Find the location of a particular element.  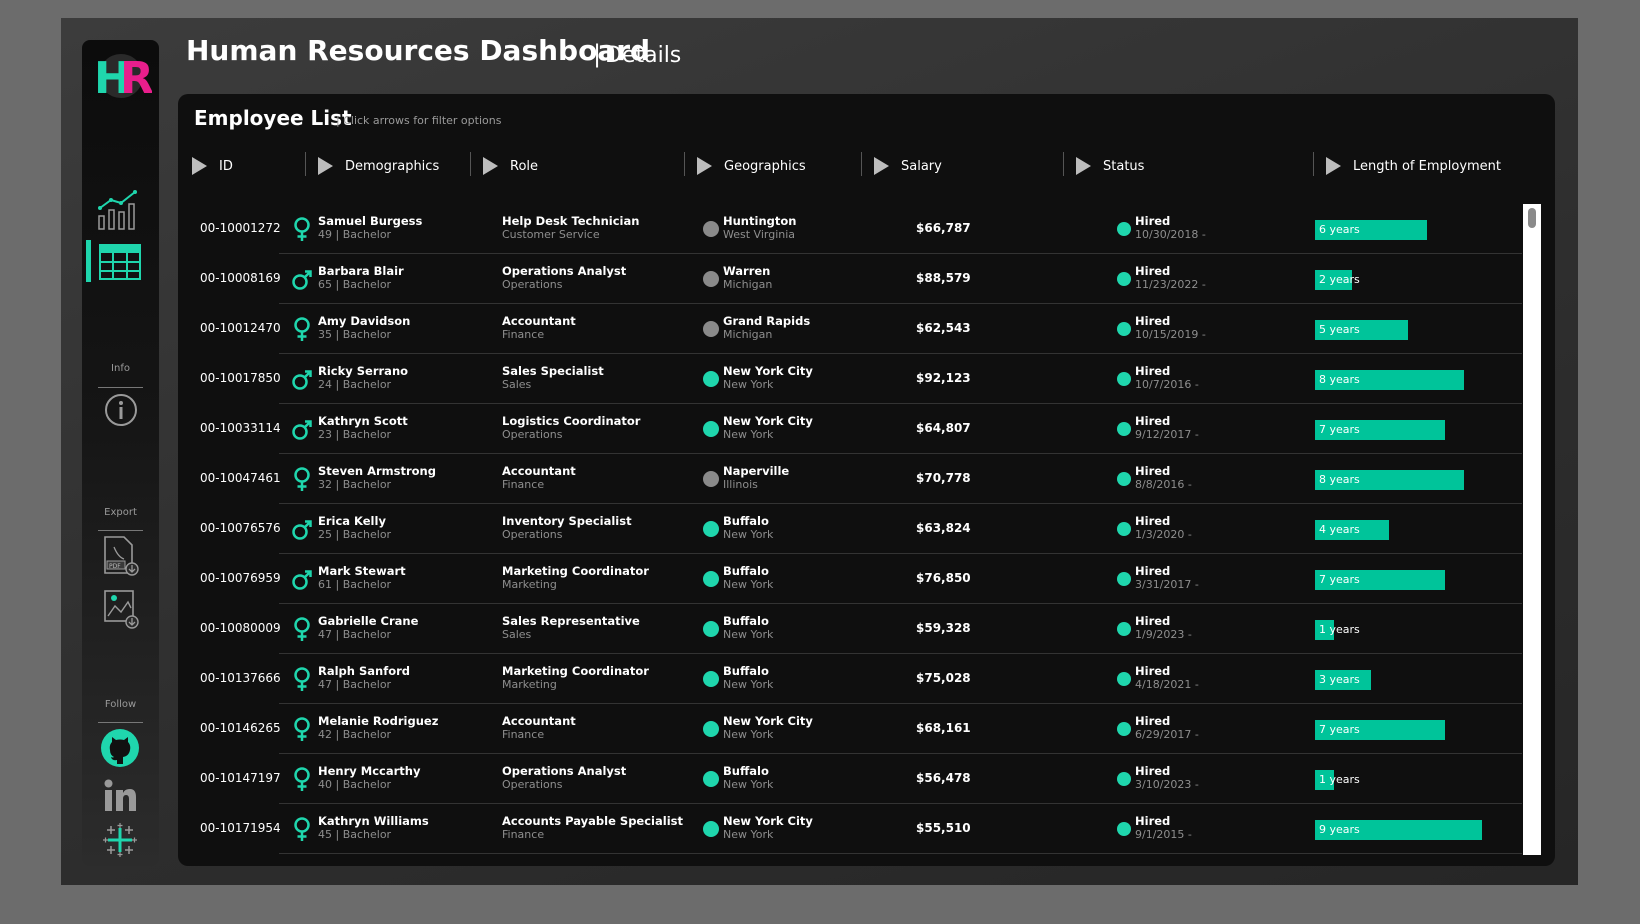

column-header-demographics: Demographics is located at coordinates (378, 166).